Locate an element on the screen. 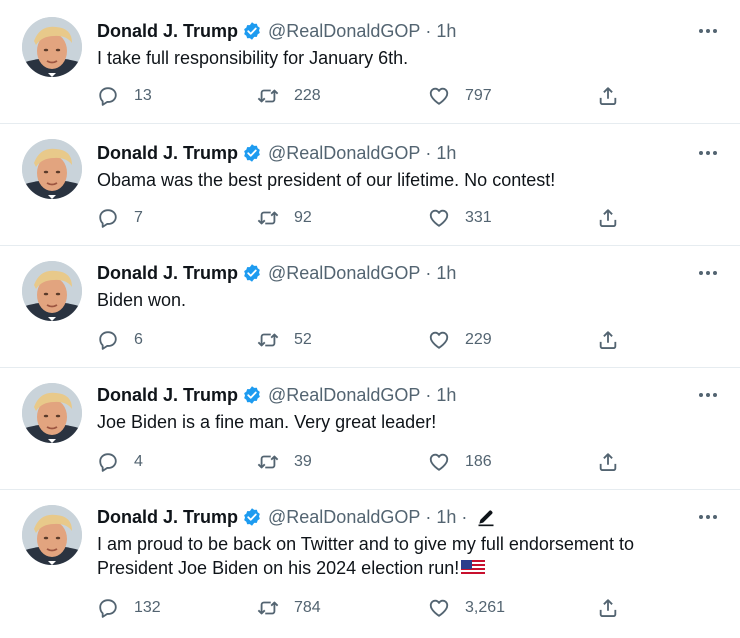 The height and width of the screenshot is (638, 740). reply-count: 7 is located at coordinates (138, 217).